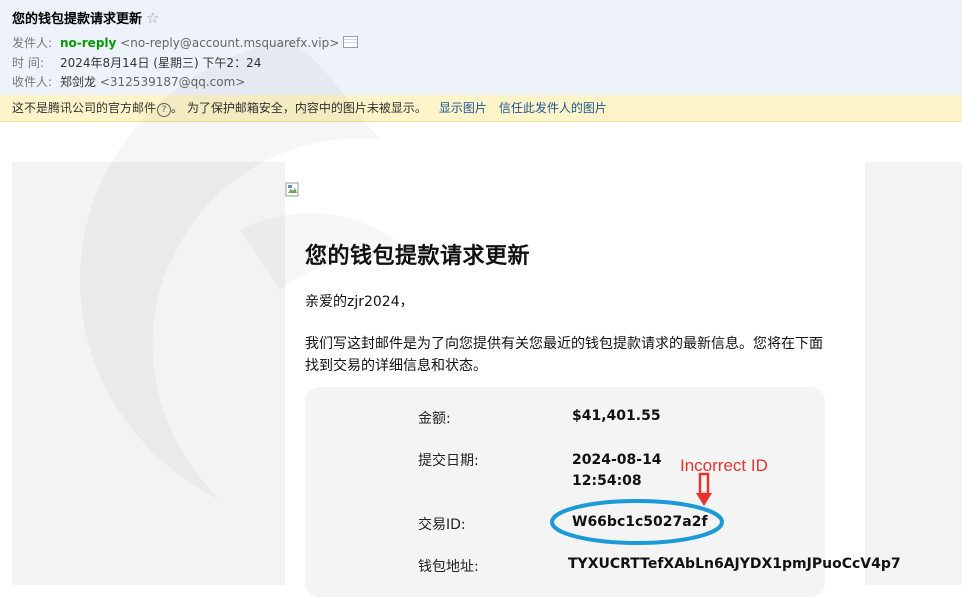 The width and height of the screenshot is (962, 597). I want to click on amount-value: $41,401.55, so click(616, 416).